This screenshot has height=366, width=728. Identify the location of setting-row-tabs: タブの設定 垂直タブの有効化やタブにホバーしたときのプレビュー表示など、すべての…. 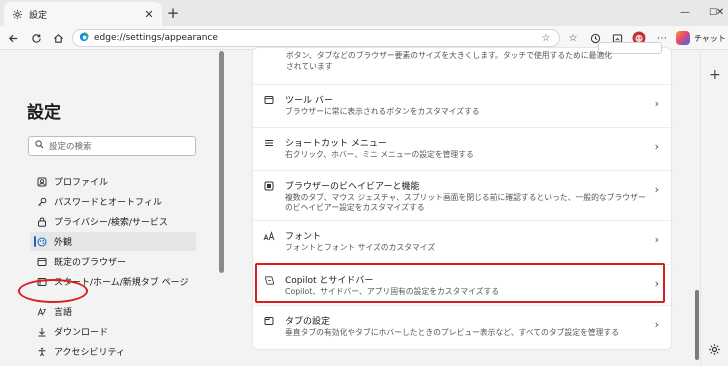
(463, 325).